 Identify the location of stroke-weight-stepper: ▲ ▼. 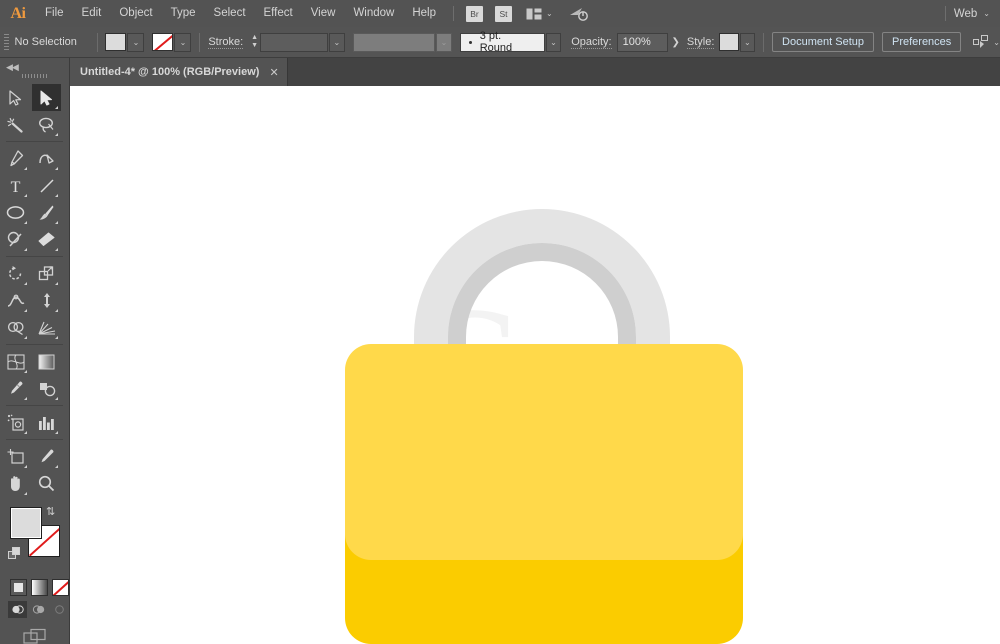
(254, 42).